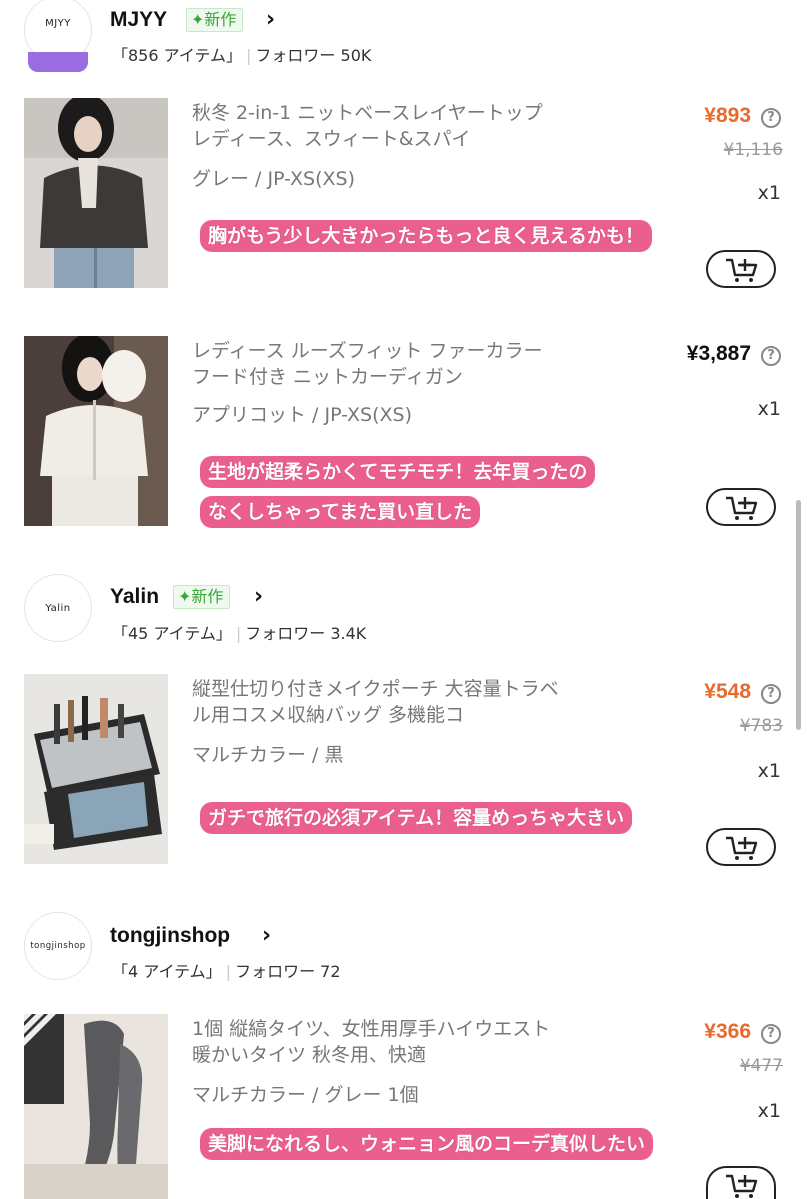 This screenshot has width=807, height=1199. I want to click on shop-header-yalin: Yalin Yalin ✦新作 › 「45 アイテム」 | フォロワー 3.4K, so click(403, 614).